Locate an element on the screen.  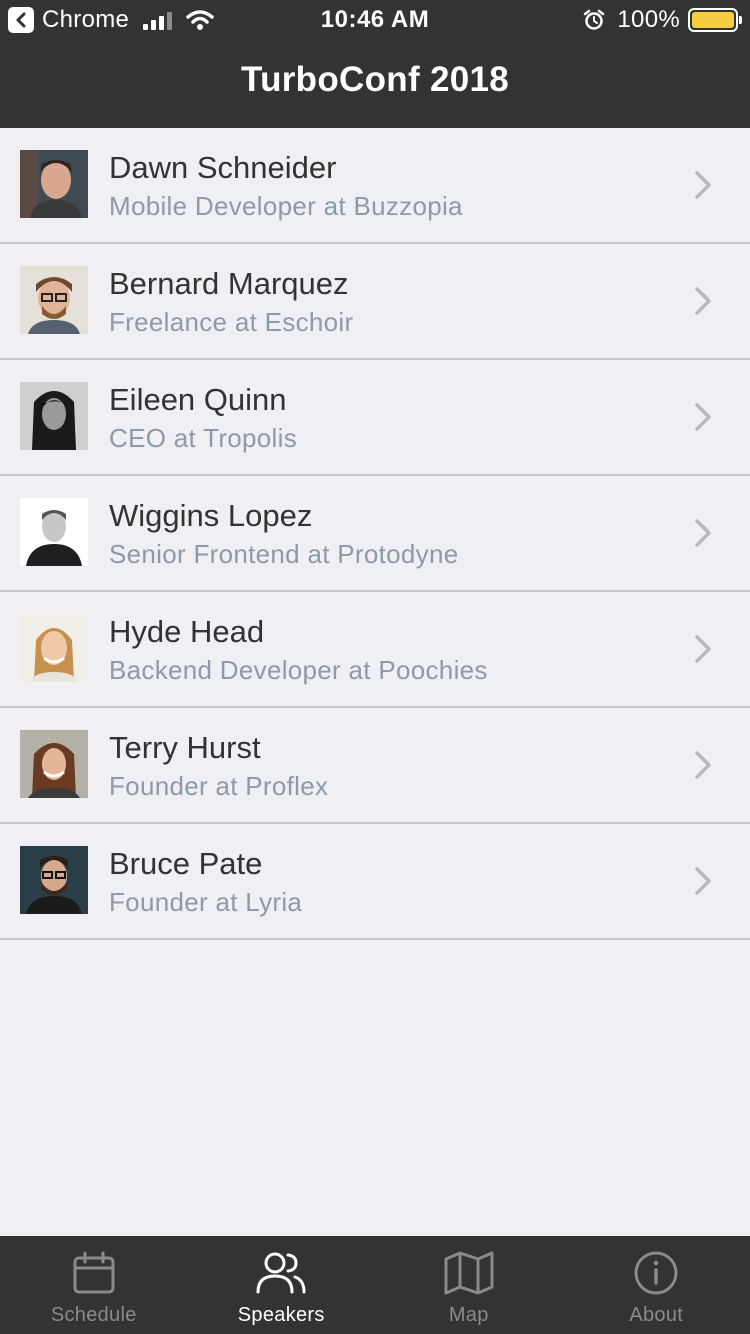
tab-speakers: Speakers is located at coordinates (282, 1285).